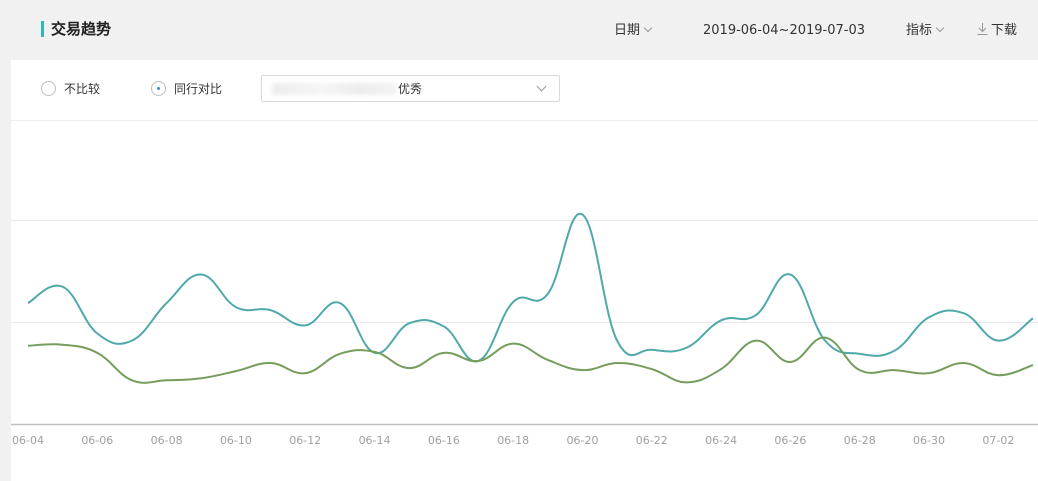 The width and height of the screenshot is (1038, 481). Describe the element at coordinates (652, 440) in the screenshot. I see `x-tick-label: 06-22` at that location.